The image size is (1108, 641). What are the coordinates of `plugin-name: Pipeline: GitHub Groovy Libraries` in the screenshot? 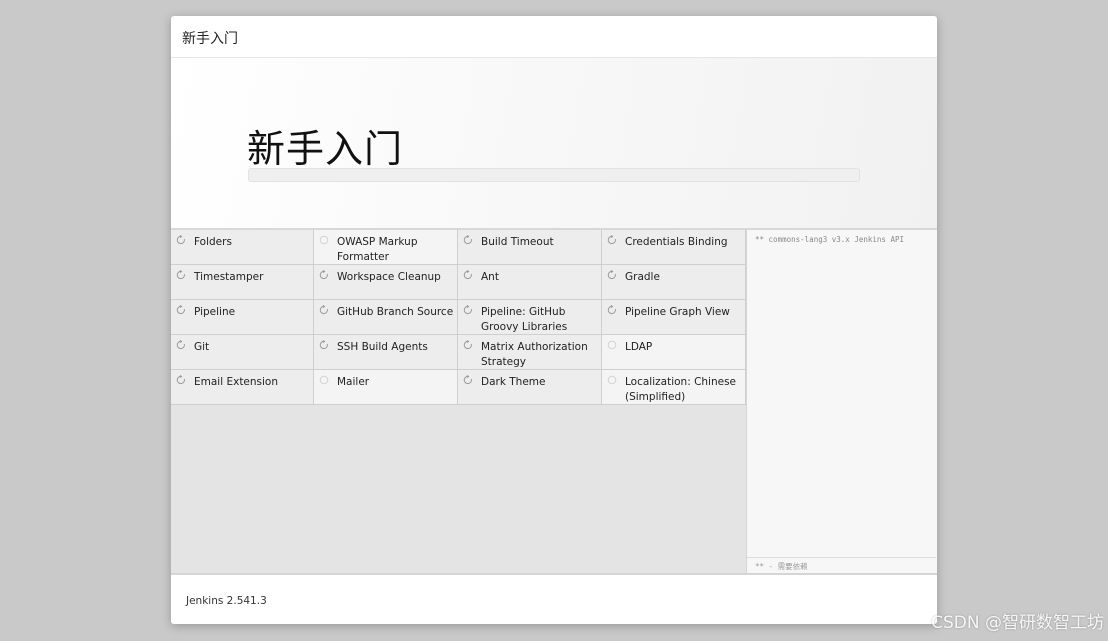 It's located at (524, 319).